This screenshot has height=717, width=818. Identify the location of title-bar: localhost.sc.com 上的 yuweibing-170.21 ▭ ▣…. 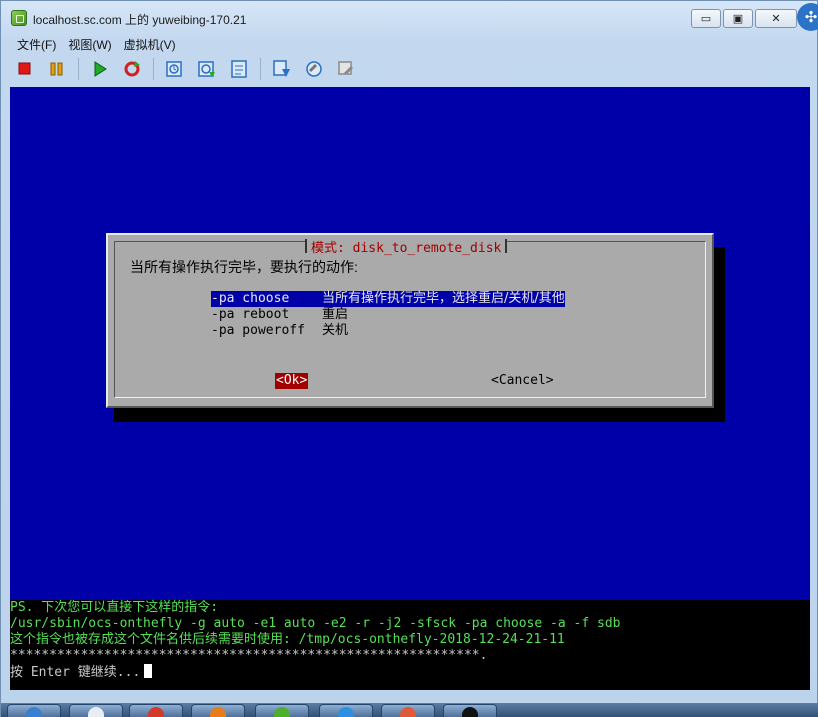
(409, 18).